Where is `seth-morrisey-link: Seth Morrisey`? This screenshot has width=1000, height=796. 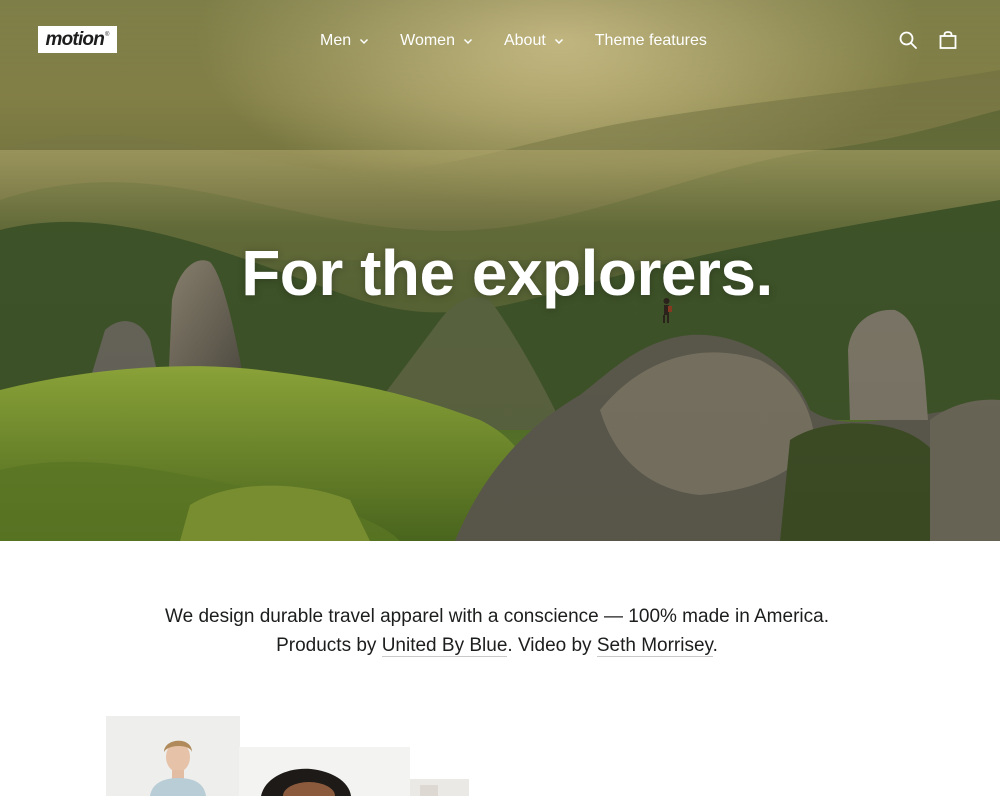 seth-morrisey-link: Seth Morrisey is located at coordinates (654, 646).